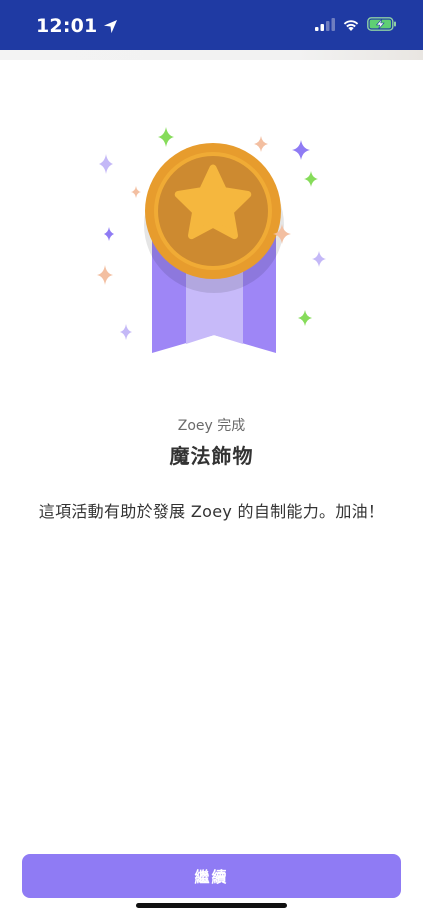  What do you see at coordinates (67, 26) in the screenshot?
I see `clock-text: 12:01` at bounding box center [67, 26].